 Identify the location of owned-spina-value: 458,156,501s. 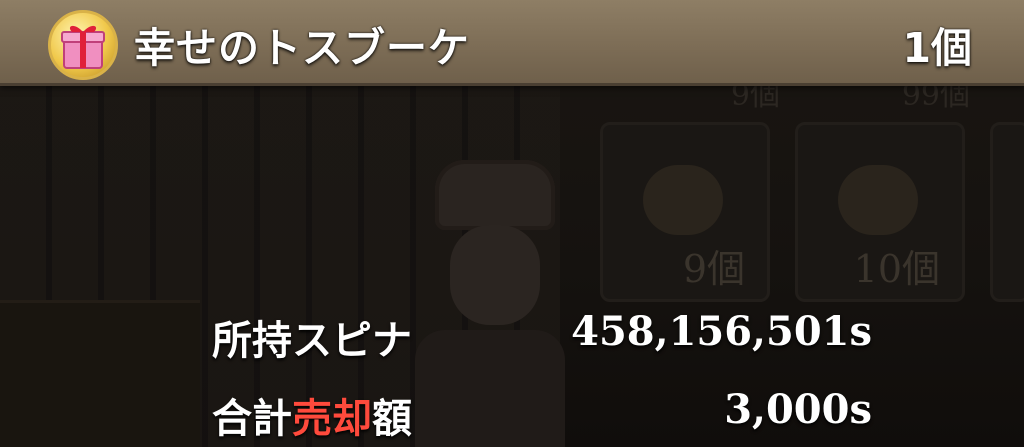
(721, 331).